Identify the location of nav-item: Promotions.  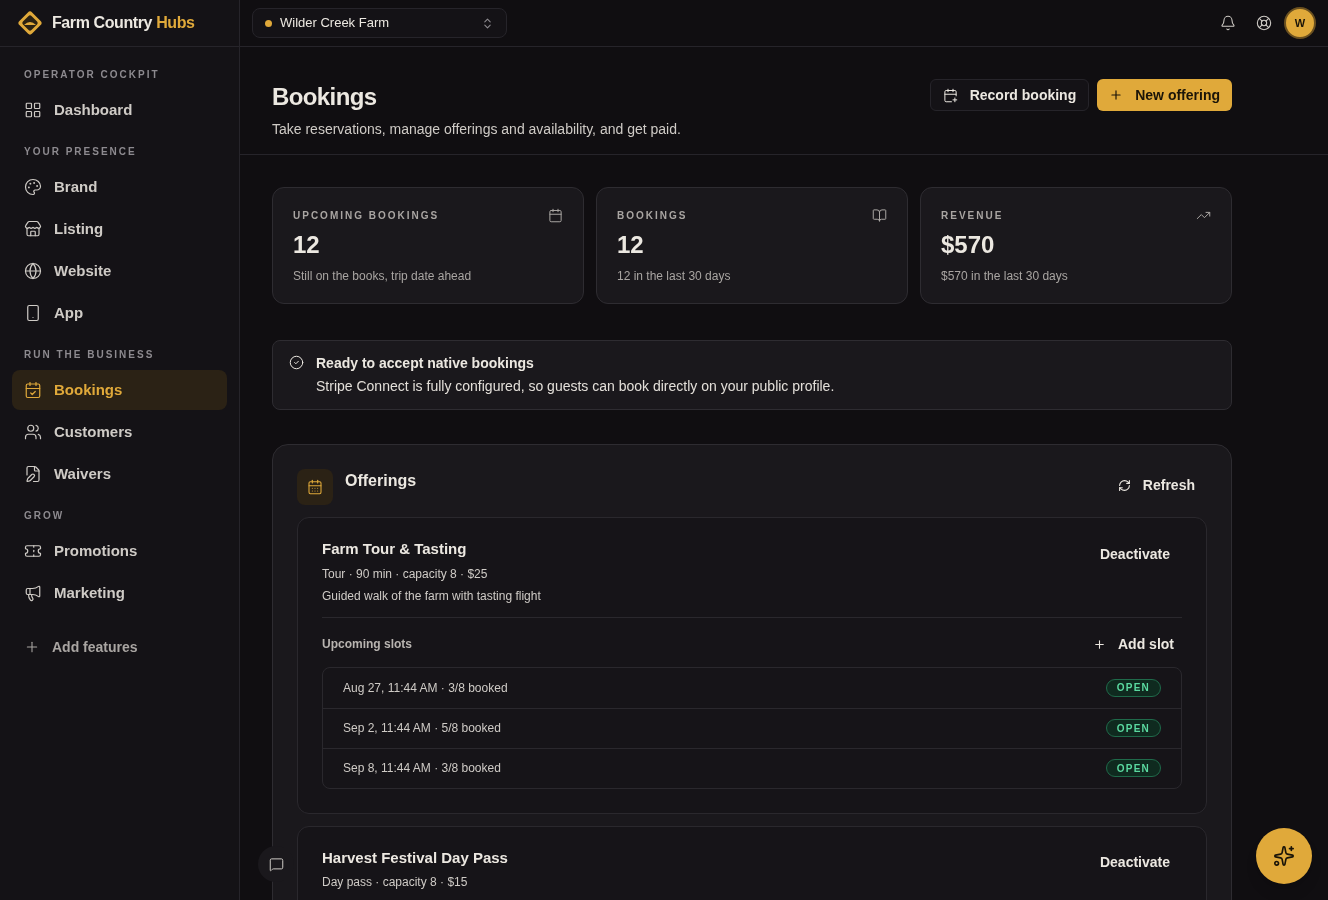
(119, 551).